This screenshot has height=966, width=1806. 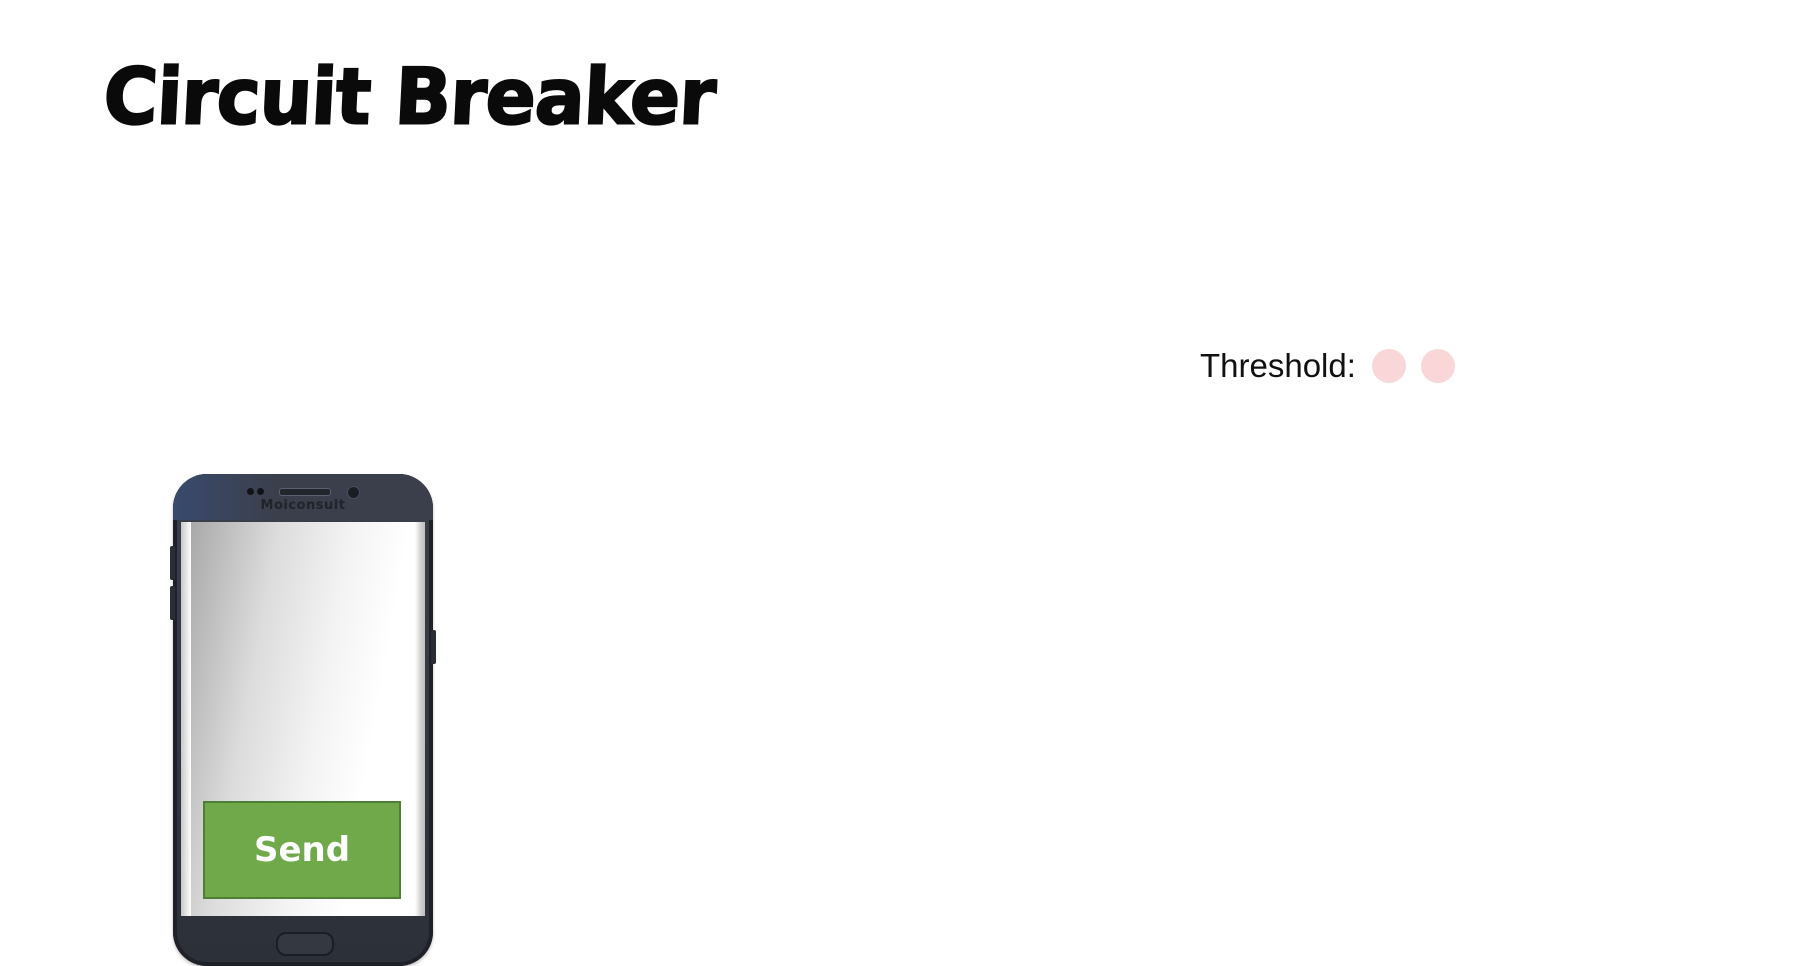 I want to click on page-title: Circuit Breaker, so click(x=409, y=97).